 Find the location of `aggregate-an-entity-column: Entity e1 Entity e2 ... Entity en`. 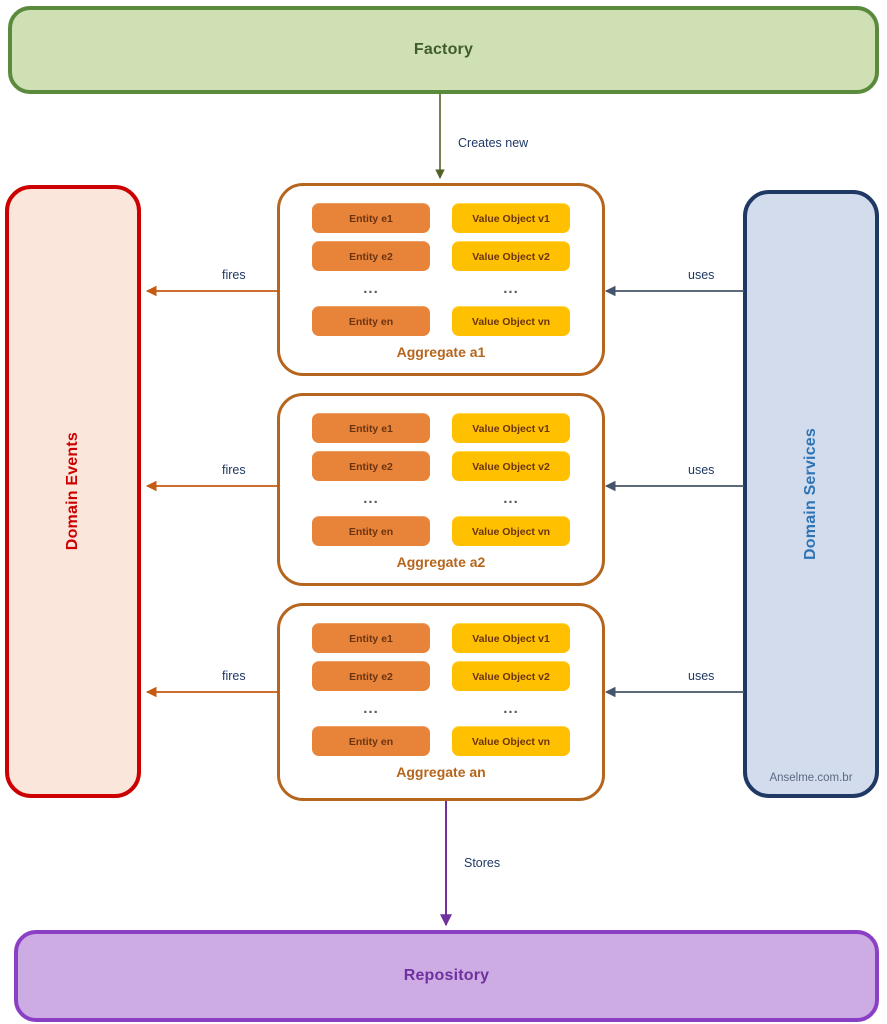

aggregate-an-entity-column: Entity e1 Entity e2 ... Entity en is located at coordinates (371, 689).